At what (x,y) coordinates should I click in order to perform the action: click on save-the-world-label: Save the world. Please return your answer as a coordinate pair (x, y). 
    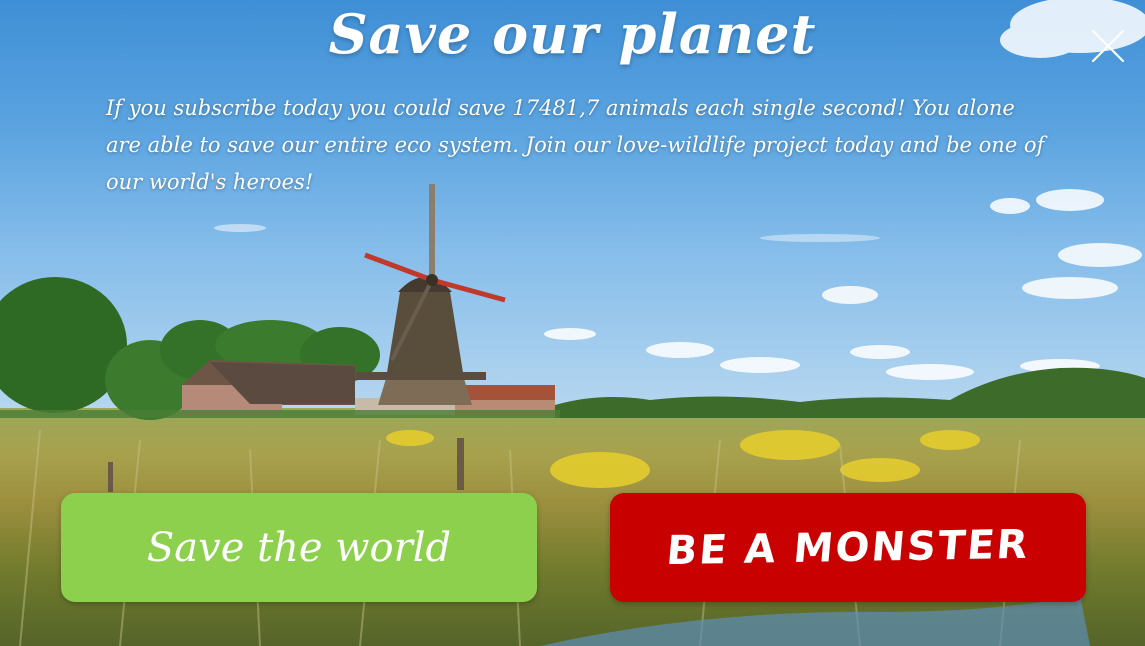
    Looking at the image, I should click on (299, 547).